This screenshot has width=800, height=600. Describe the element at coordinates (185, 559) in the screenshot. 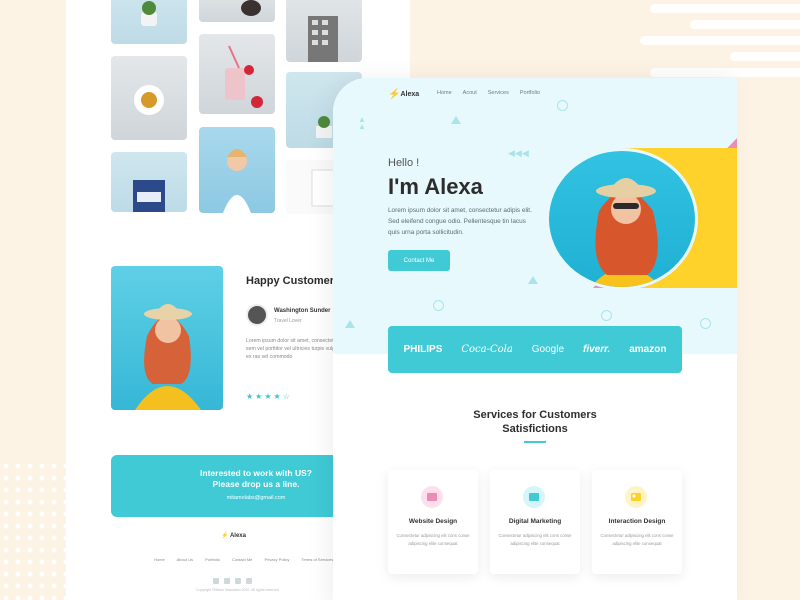

I see `footer-nav-about: About Us` at that location.